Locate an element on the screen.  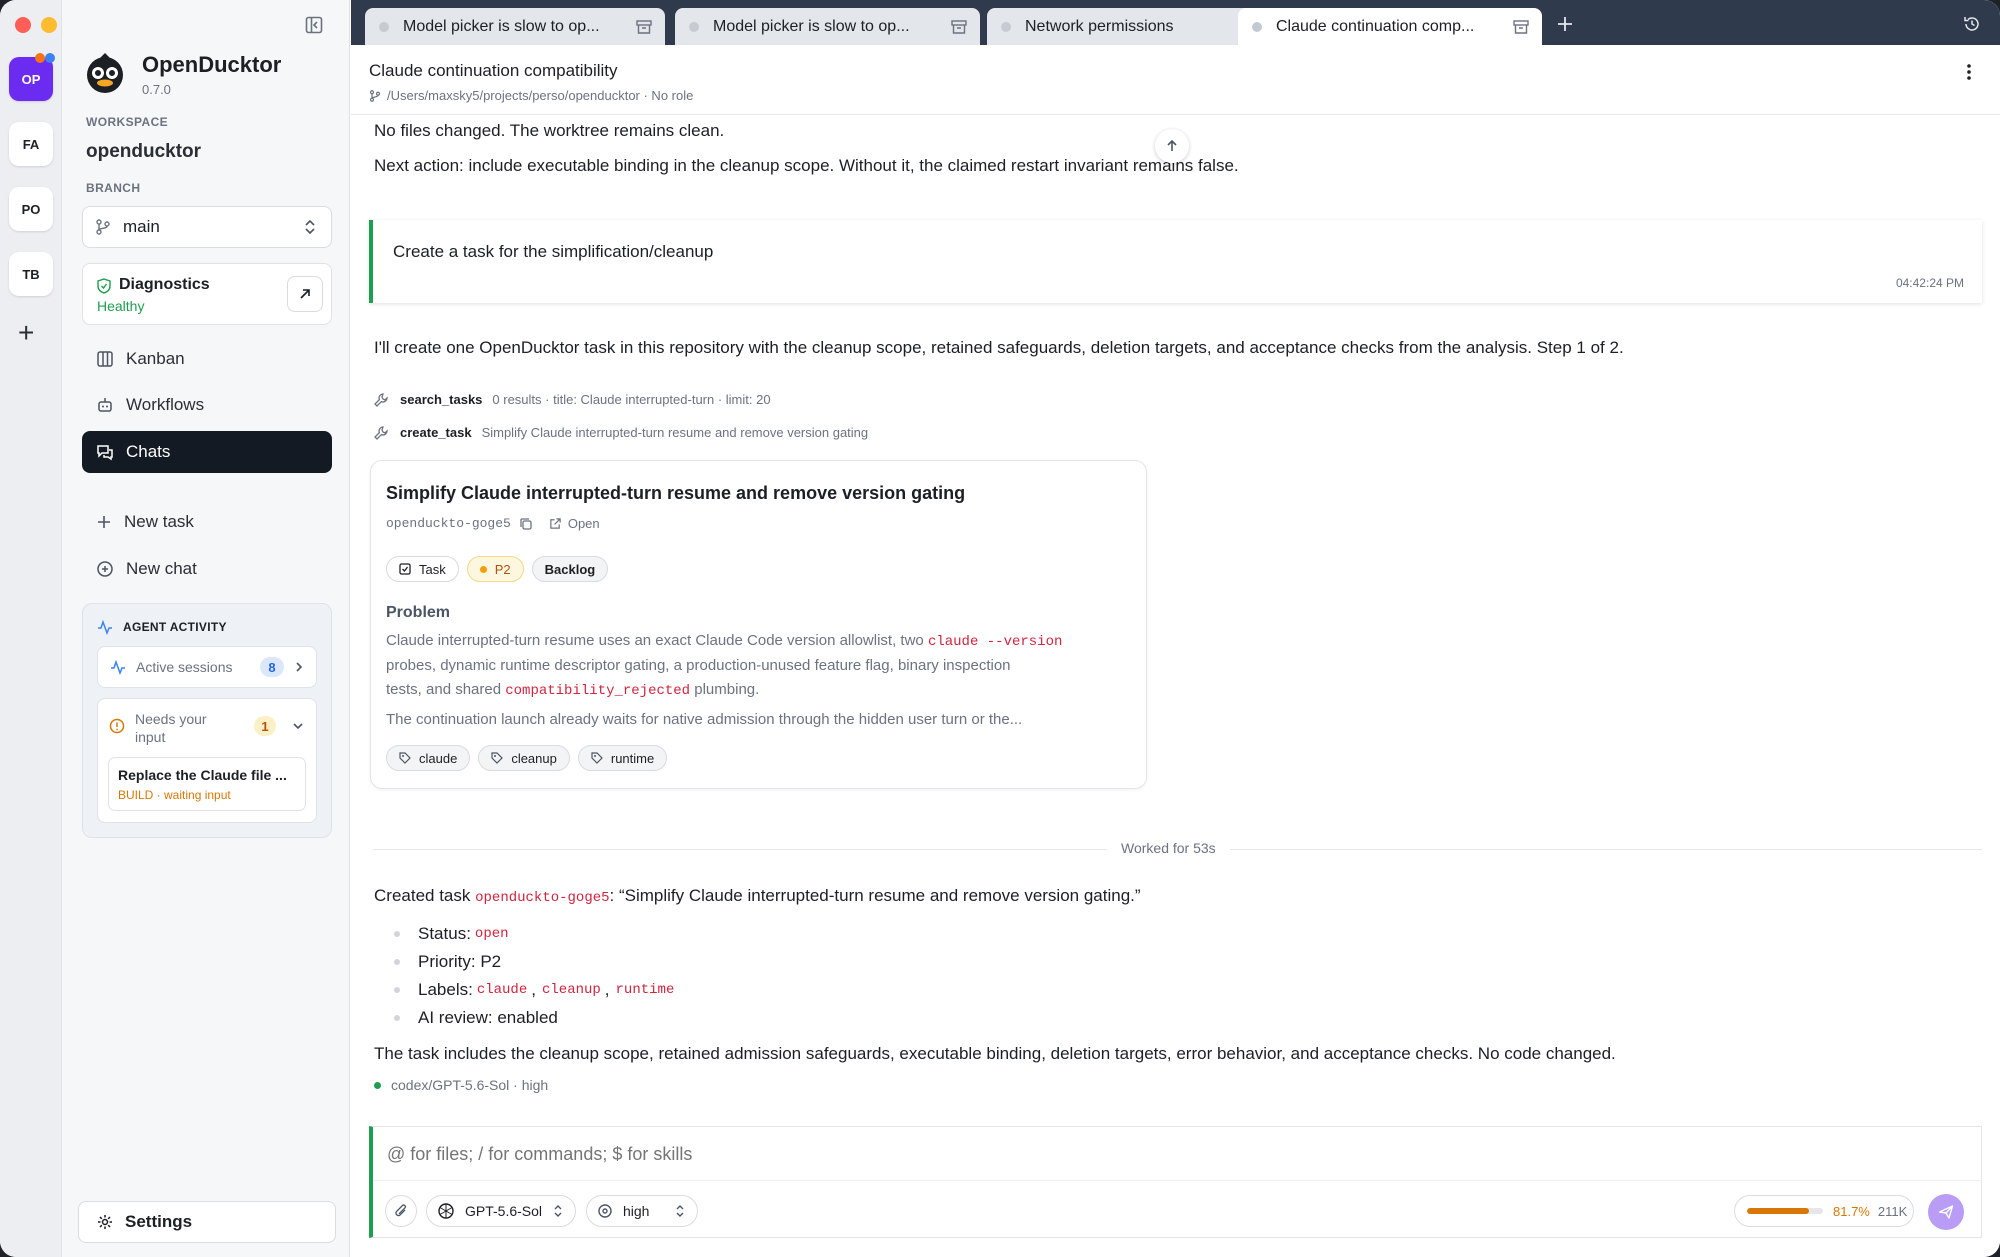
scroll-to-top-button is located at coordinates (1172, 146).